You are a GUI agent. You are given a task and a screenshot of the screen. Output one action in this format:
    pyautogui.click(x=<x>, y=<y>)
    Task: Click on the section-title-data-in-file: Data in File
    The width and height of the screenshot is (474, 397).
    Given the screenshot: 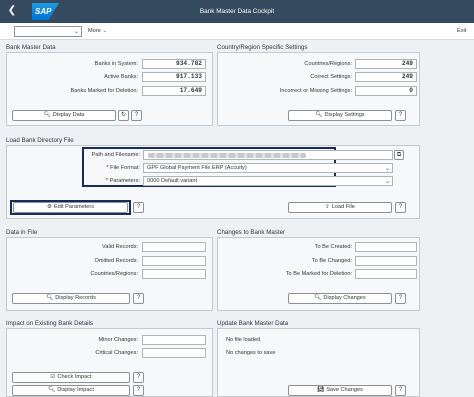 What is the action you would take?
    pyautogui.click(x=22, y=232)
    